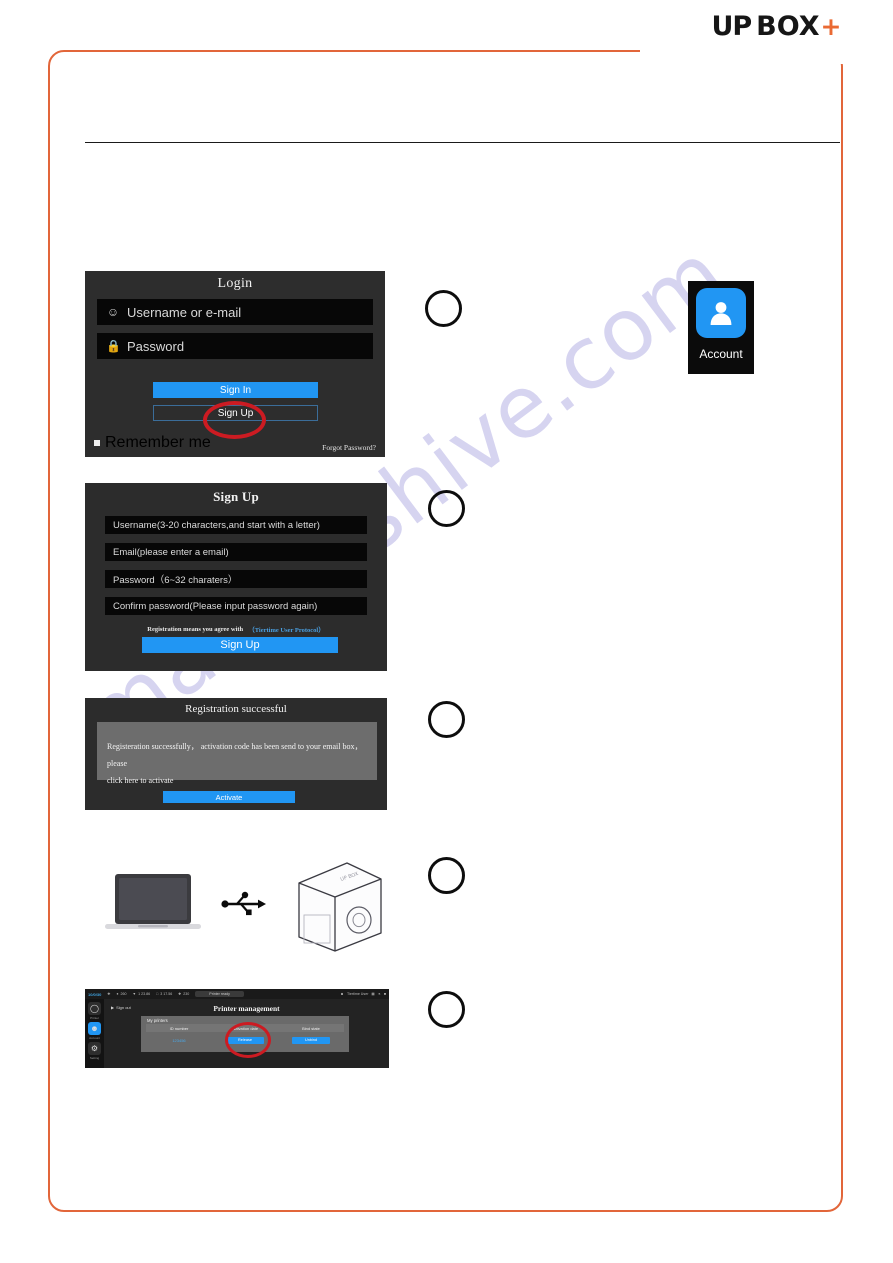  Describe the element at coordinates (97, 443) in the screenshot. I see `remember-me-checkbox` at that location.